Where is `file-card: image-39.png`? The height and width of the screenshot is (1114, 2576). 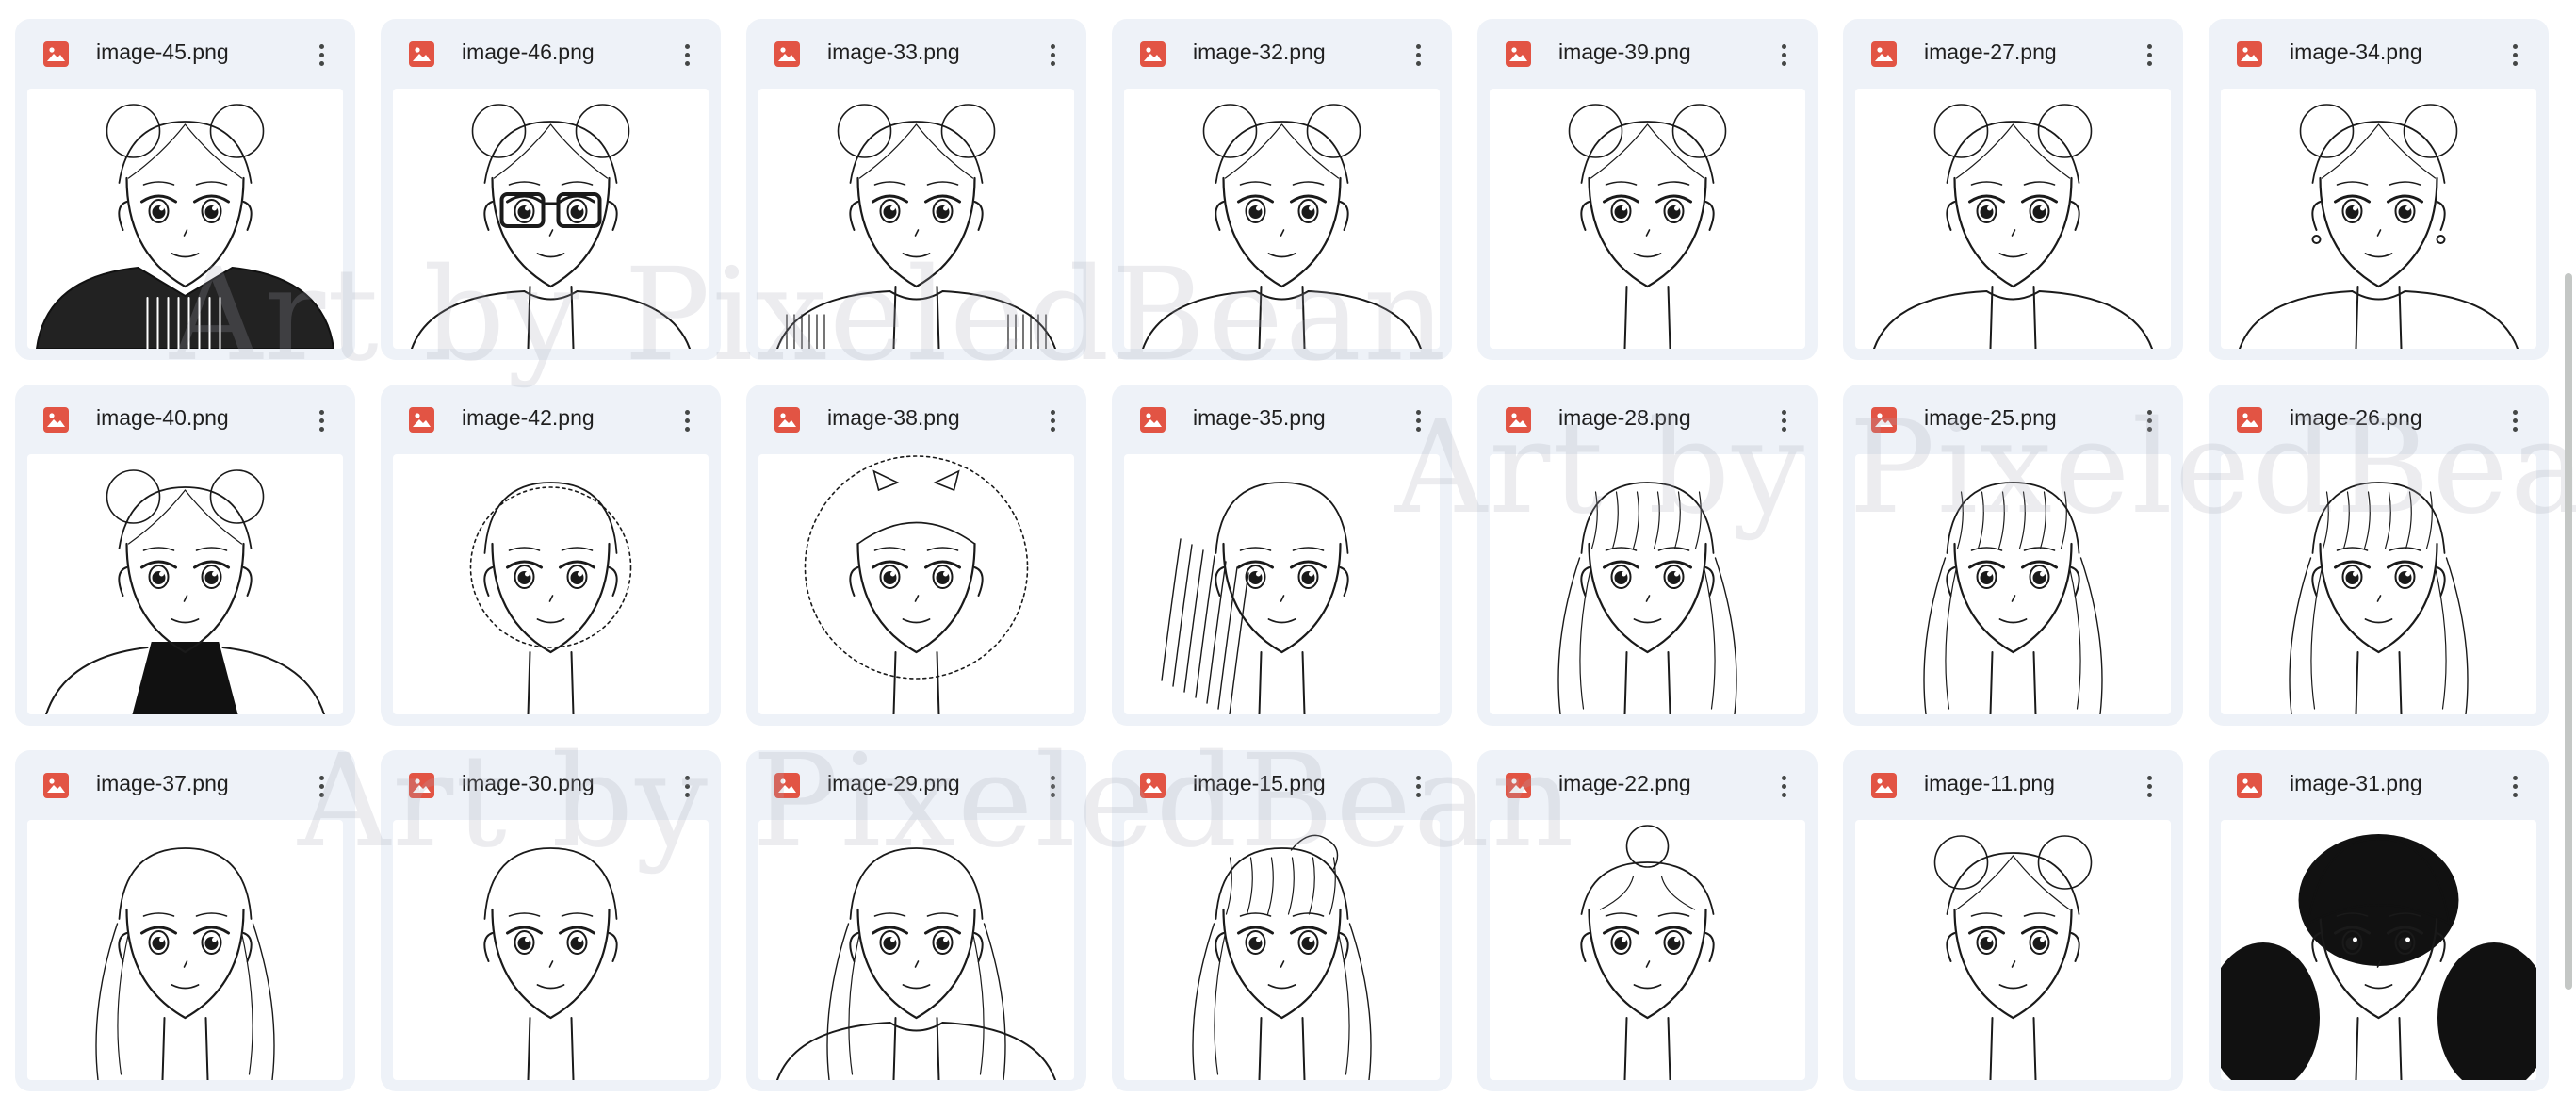 file-card: image-39.png is located at coordinates (1647, 189).